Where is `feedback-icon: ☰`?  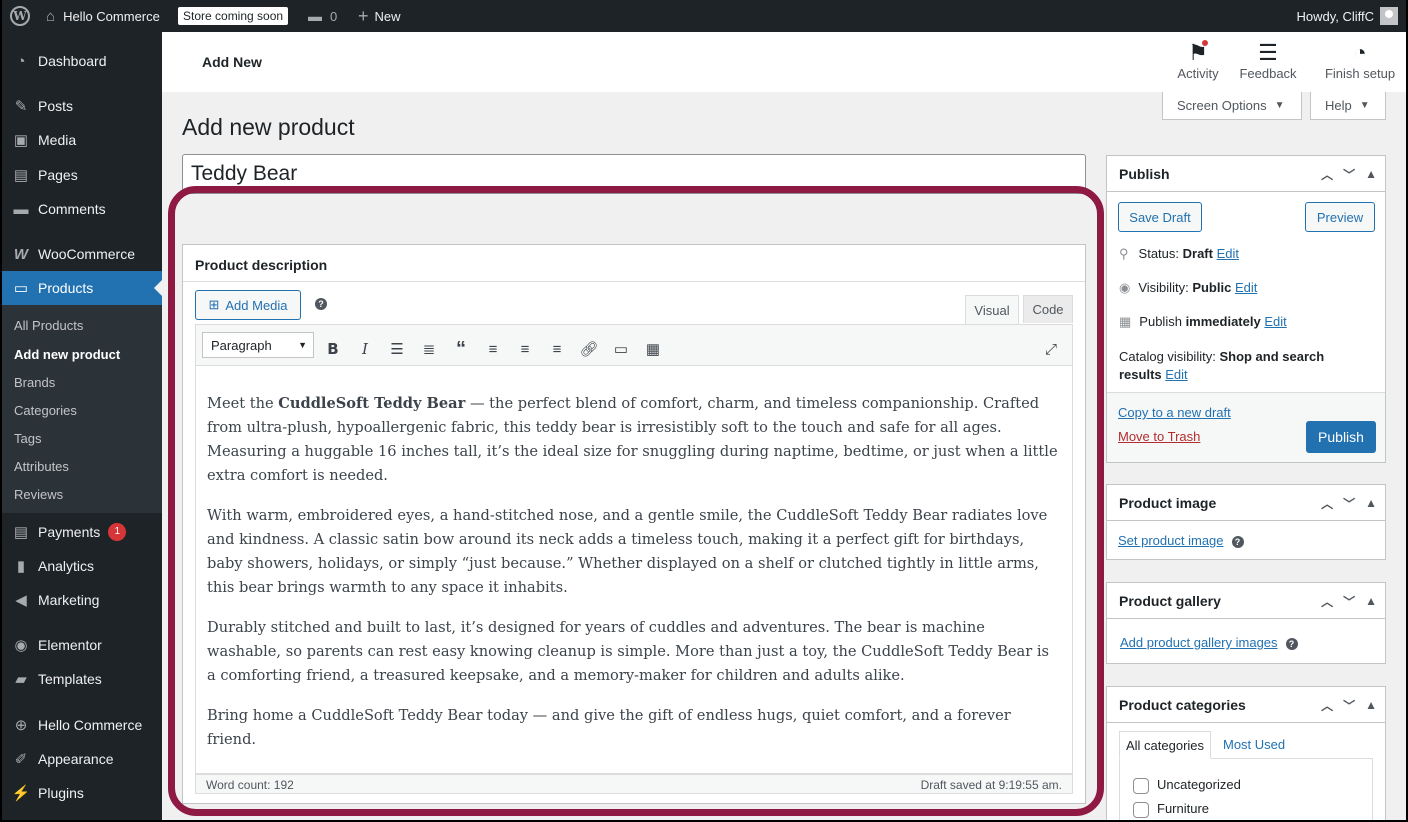
feedback-icon: ☰ is located at coordinates (1268, 52).